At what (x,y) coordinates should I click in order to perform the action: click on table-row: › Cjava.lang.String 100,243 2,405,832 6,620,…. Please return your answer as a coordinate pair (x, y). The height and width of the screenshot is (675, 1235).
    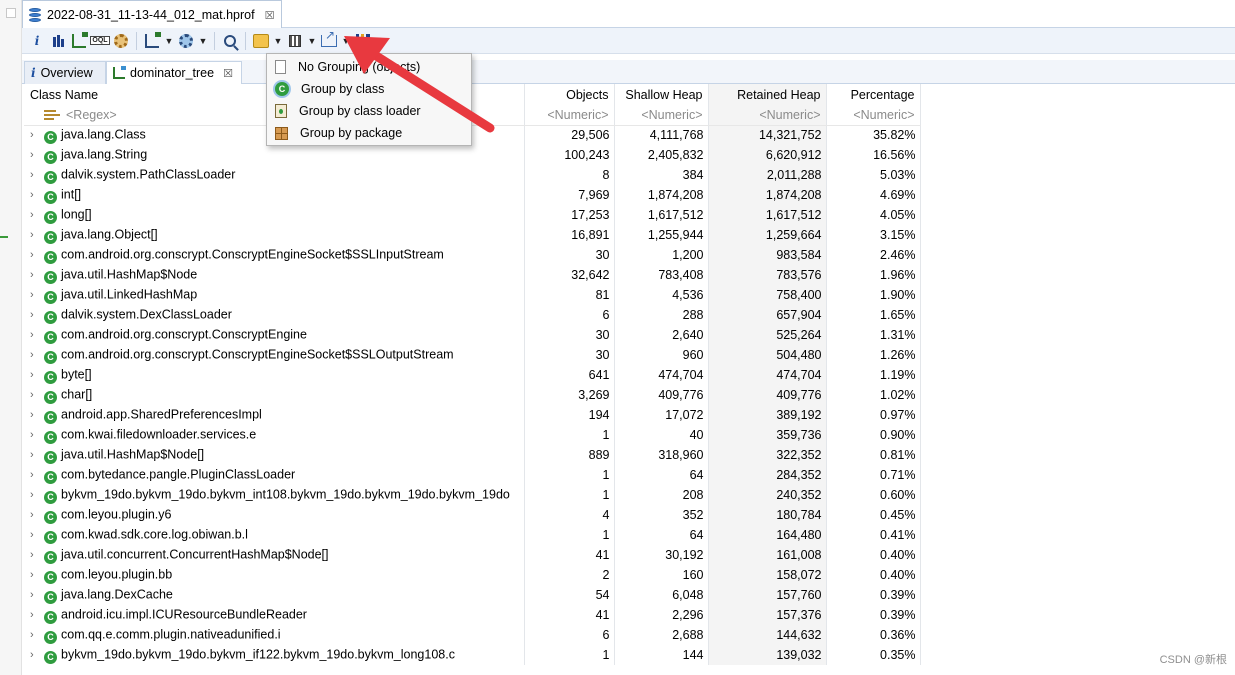
    Looking at the image, I should click on (472, 155).